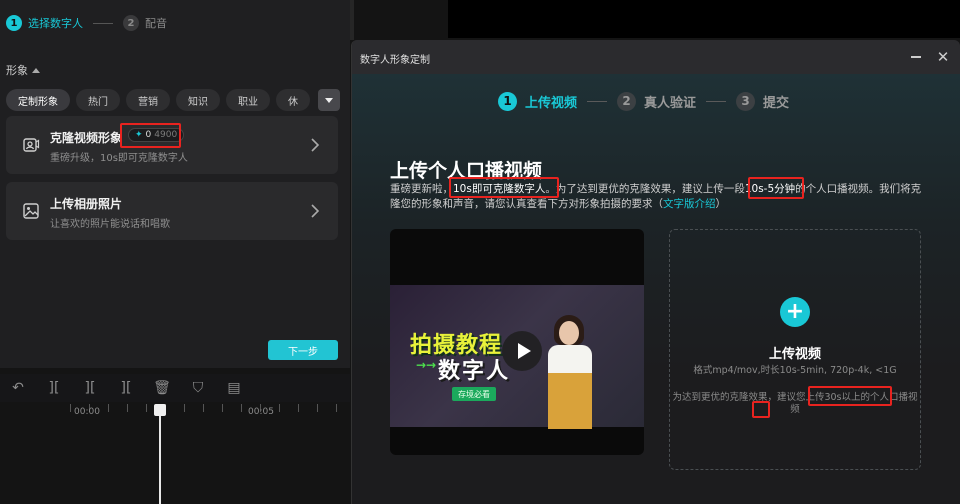 This screenshot has height=504, width=960. Describe the element at coordinates (162, 388) in the screenshot. I see `delete-icon: 🗑` at that location.